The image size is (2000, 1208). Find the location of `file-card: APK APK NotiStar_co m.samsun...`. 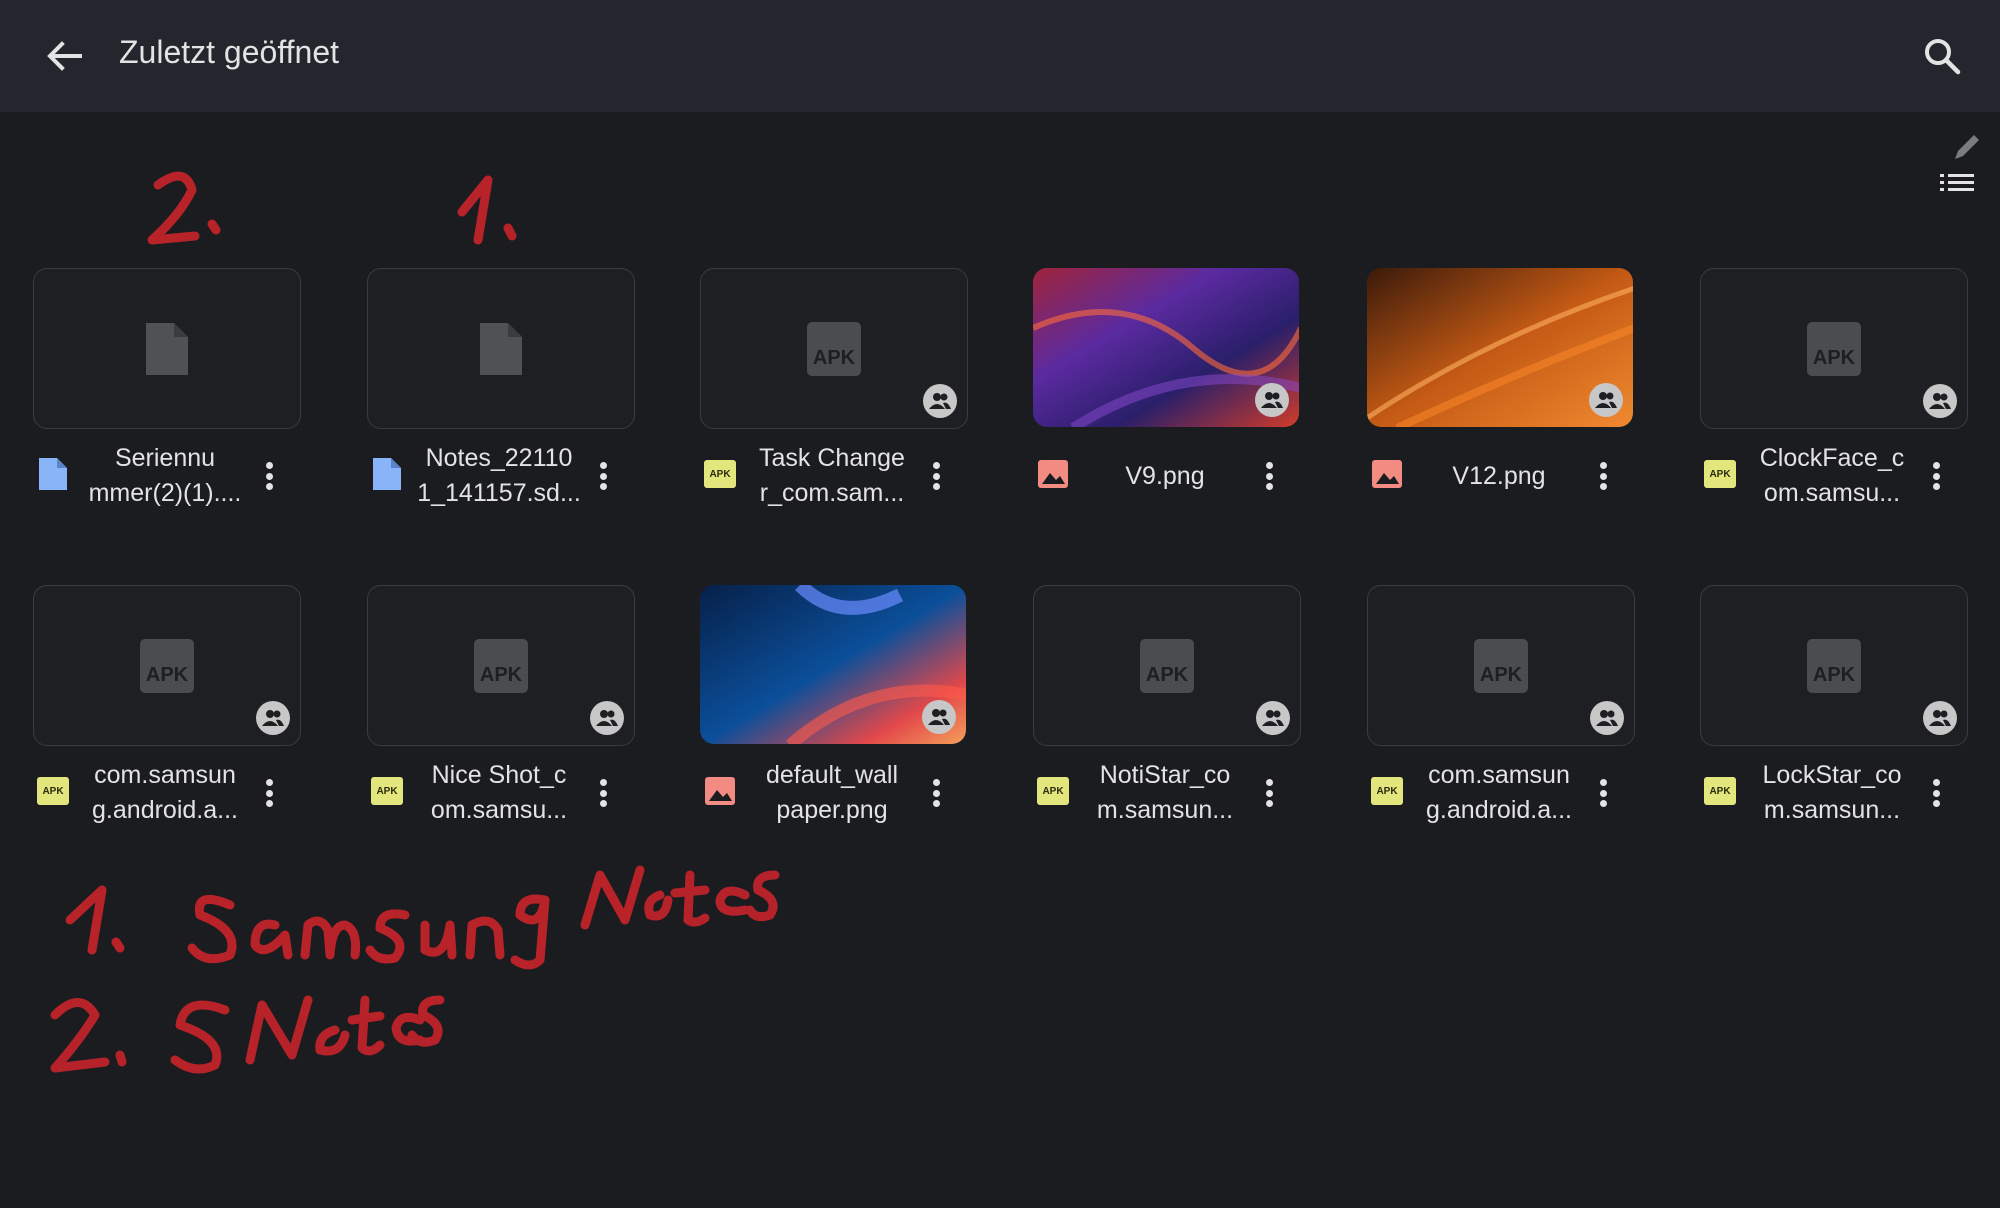

file-card: APK APK NotiStar_co m.samsun... is located at coordinates (1167, 870).